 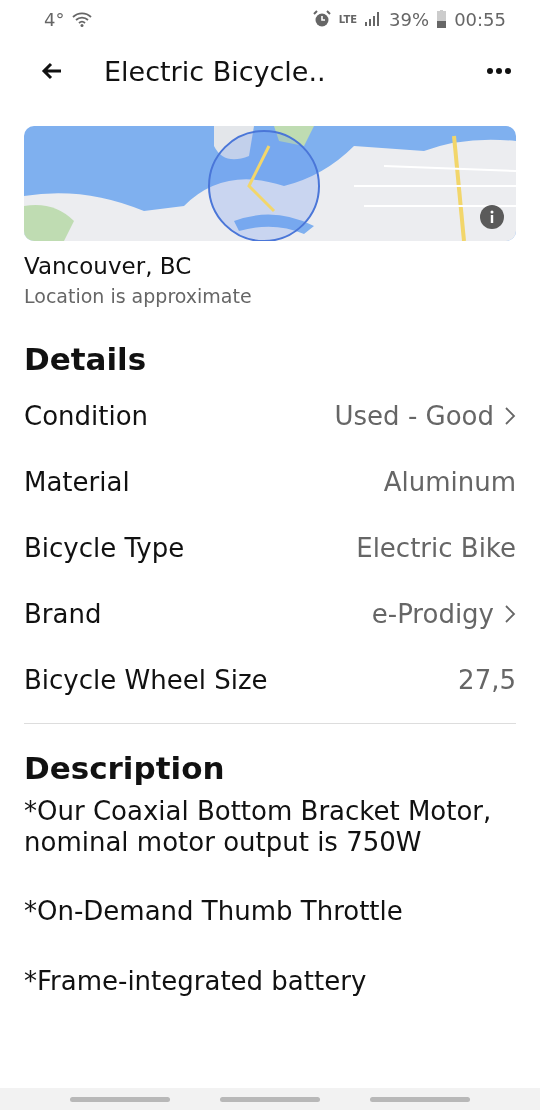 I want to click on section-heading: Description, so click(x=125, y=768).